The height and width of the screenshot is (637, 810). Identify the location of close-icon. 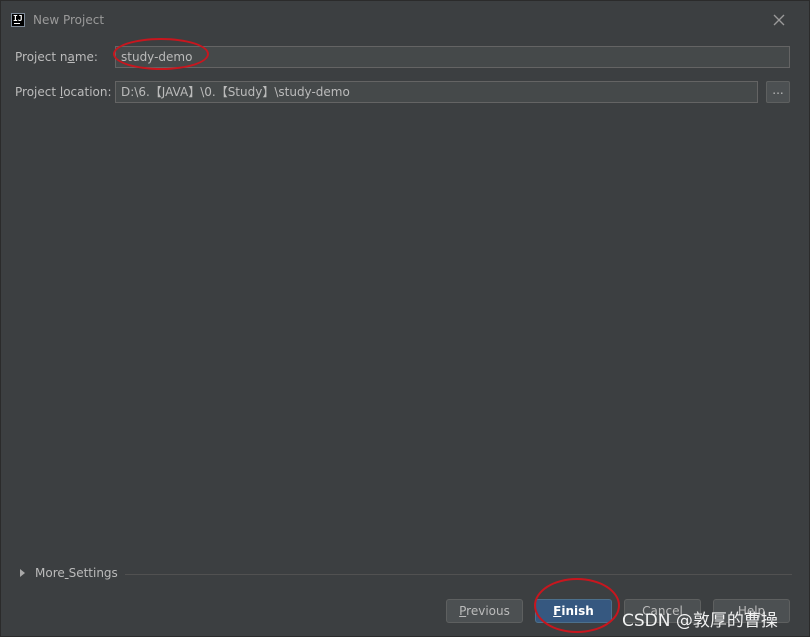
(779, 20).